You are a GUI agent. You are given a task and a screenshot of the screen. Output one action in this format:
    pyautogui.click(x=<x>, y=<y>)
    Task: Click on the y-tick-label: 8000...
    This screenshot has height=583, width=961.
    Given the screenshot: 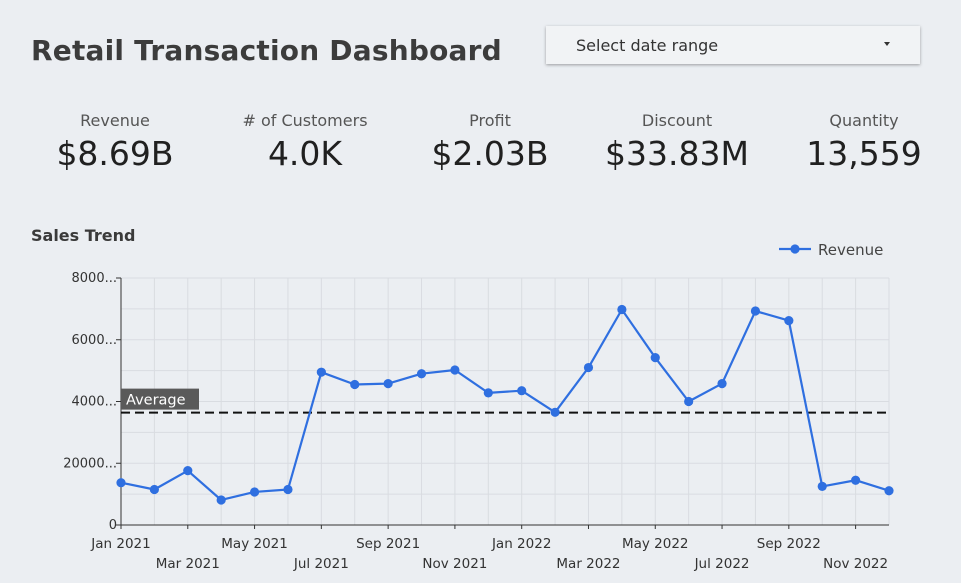 What is the action you would take?
    pyautogui.click(x=94, y=278)
    